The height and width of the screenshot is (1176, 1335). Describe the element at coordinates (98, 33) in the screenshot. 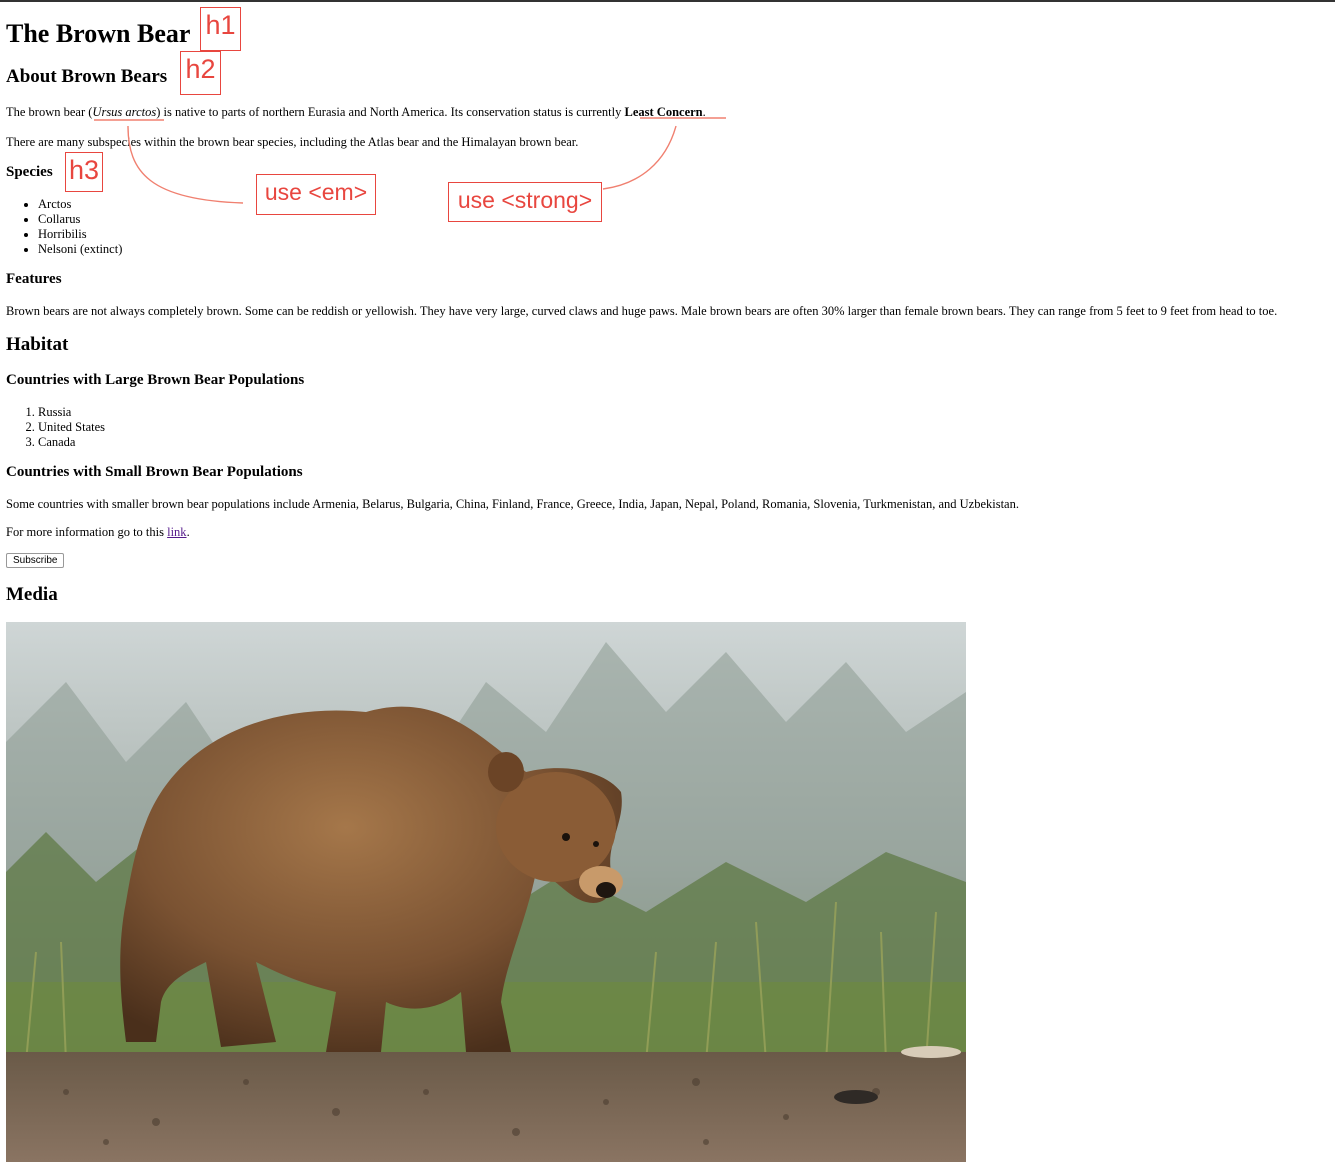

I see `page-title: The Brown Bear` at that location.